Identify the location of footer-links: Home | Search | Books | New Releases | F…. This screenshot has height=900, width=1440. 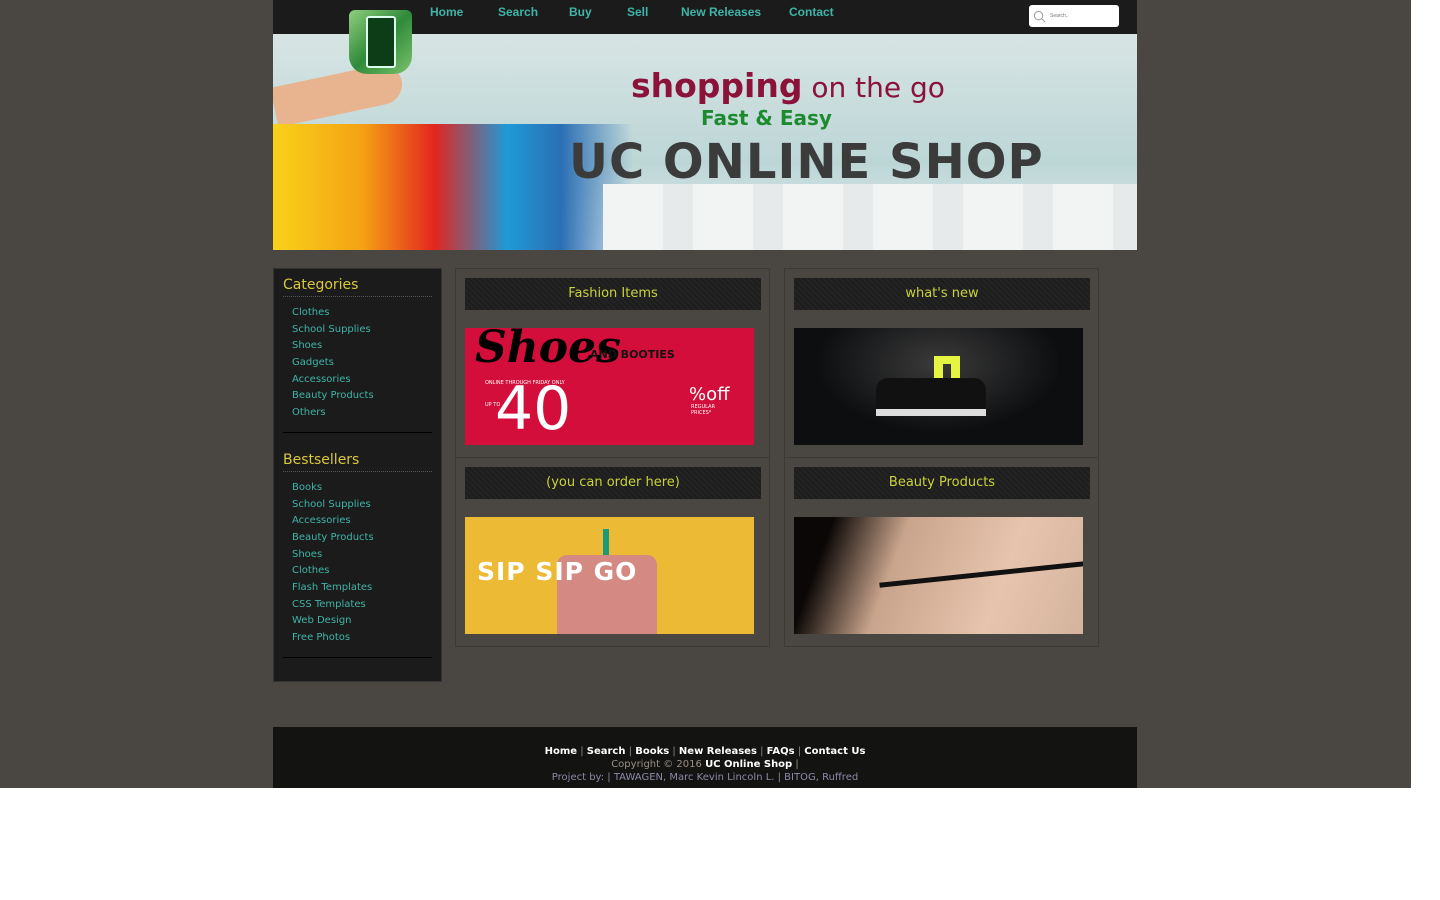
(705, 751).